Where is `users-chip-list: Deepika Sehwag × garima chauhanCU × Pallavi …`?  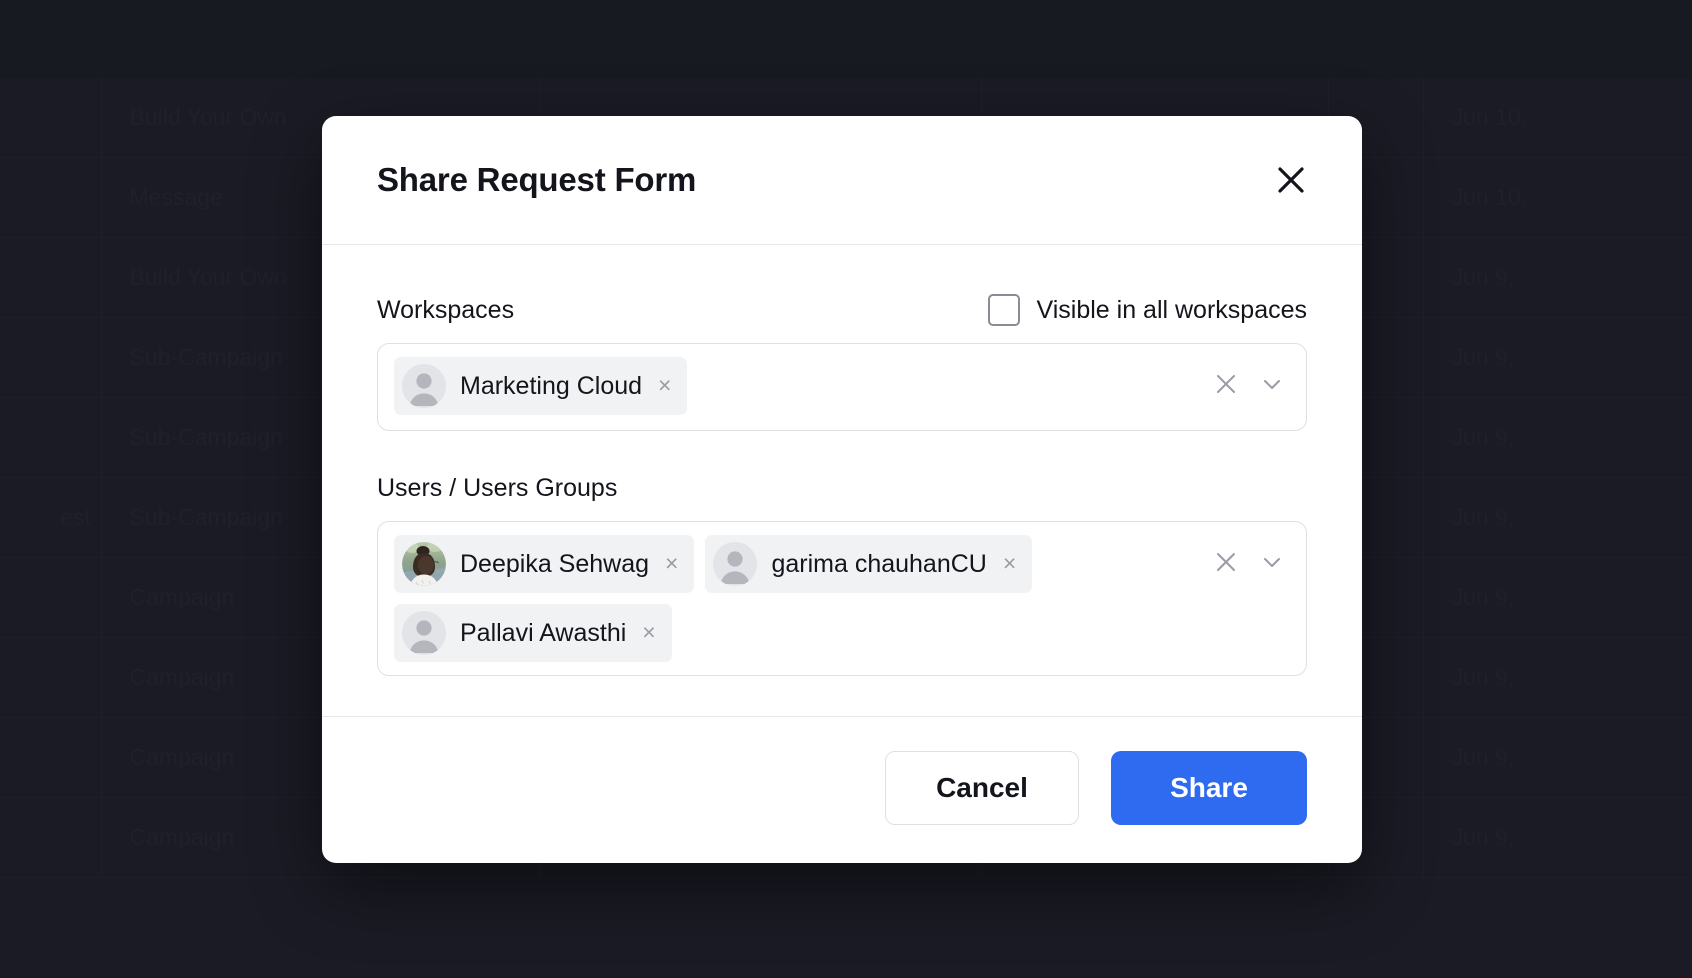
users-chip-list: Deepika Sehwag × garima chauhanCU × Pallavi … is located at coordinates (843, 598).